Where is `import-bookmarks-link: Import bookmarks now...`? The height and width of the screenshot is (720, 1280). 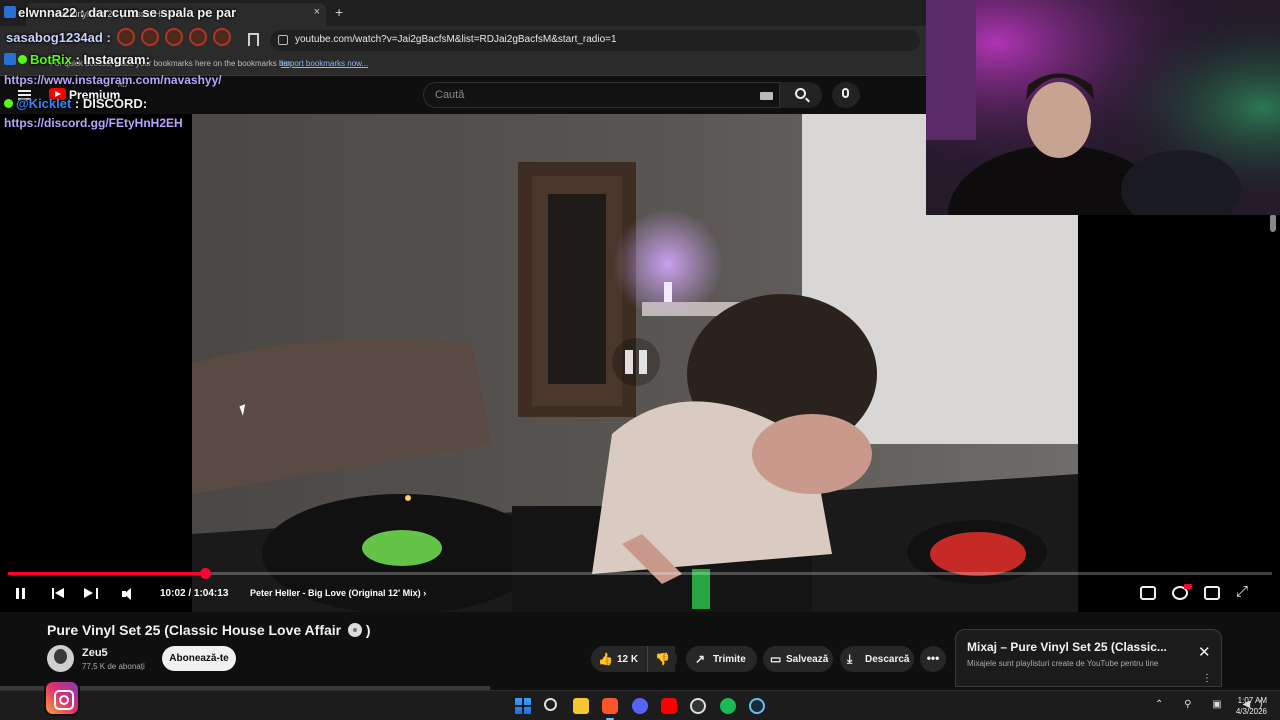
import-bookmarks-link: Import bookmarks now... is located at coordinates (324, 63).